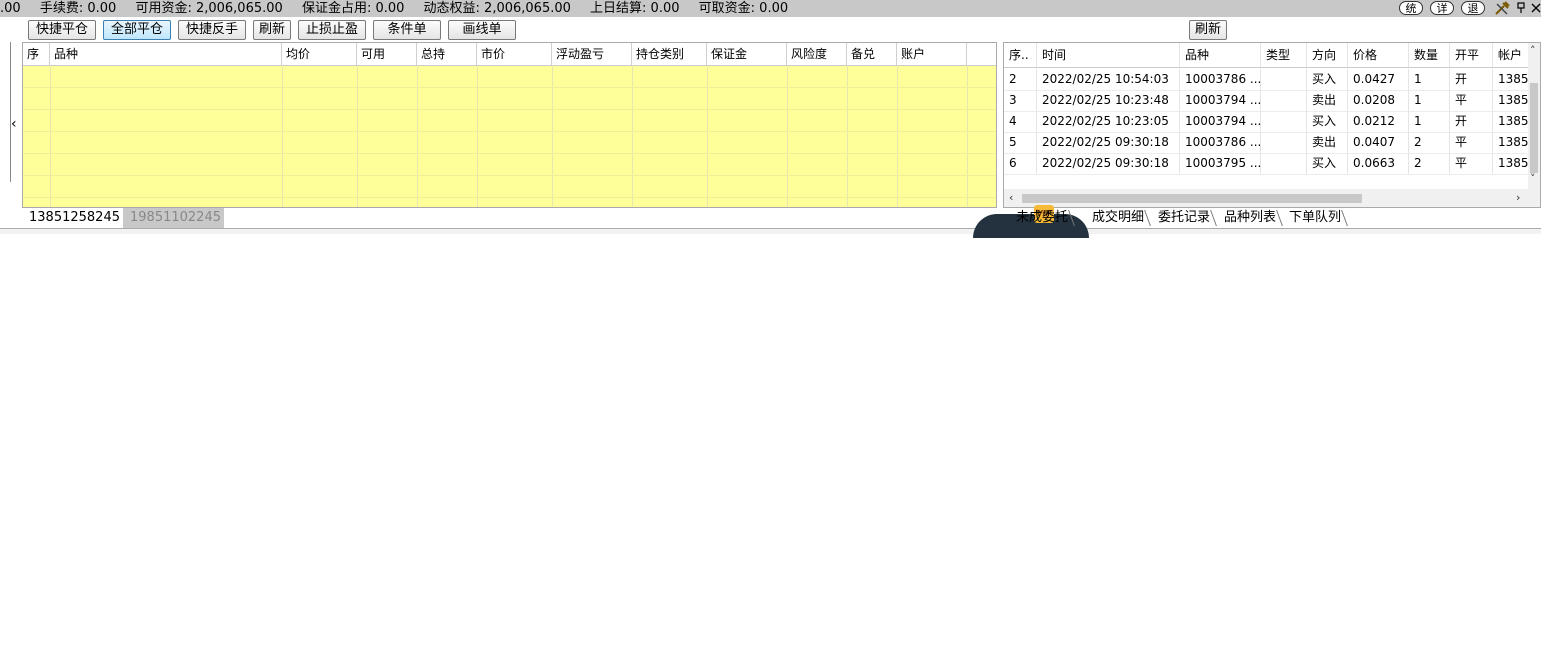 The height and width of the screenshot is (648, 1541). Describe the element at coordinates (1108, 55) in the screenshot. I see `col-time: 时间` at that location.